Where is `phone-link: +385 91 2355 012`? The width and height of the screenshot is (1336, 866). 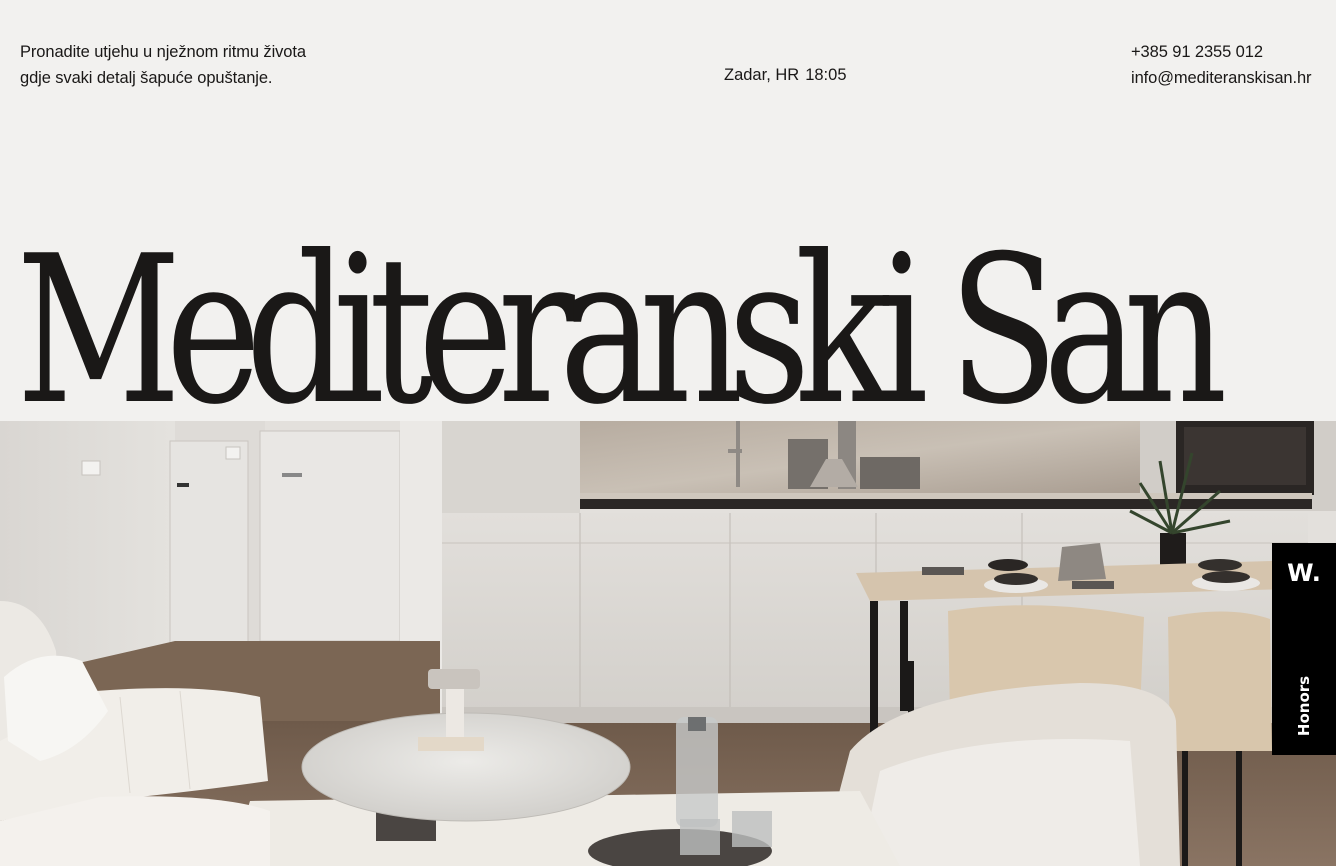 phone-link: +385 91 2355 012 is located at coordinates (1221, 52).